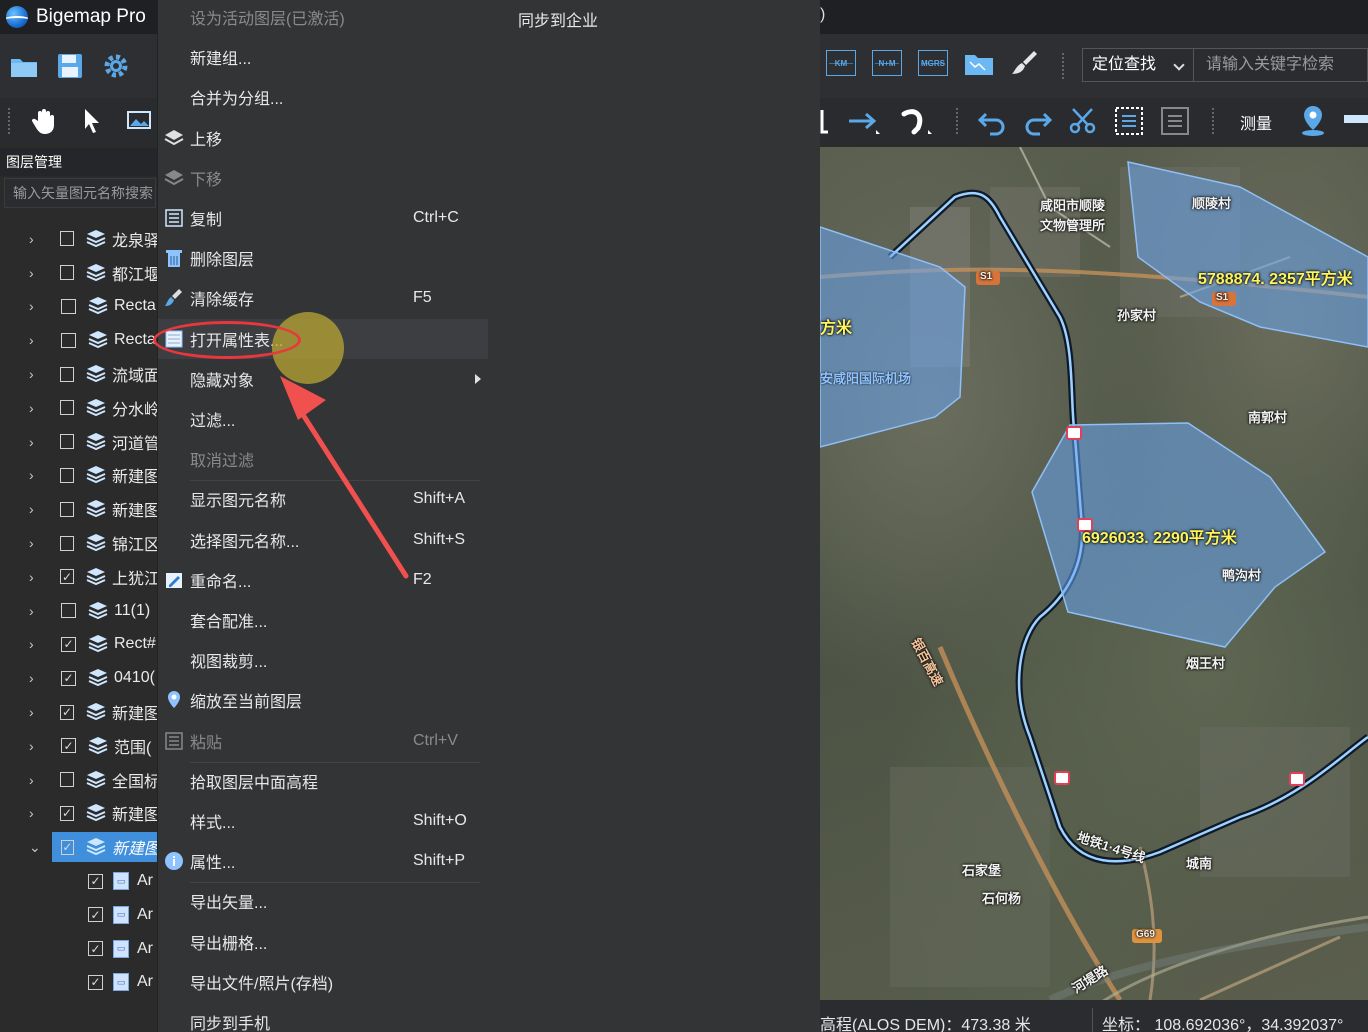  I want to click on menu-item: 导出文件/照片(存档), so click(323, 982).